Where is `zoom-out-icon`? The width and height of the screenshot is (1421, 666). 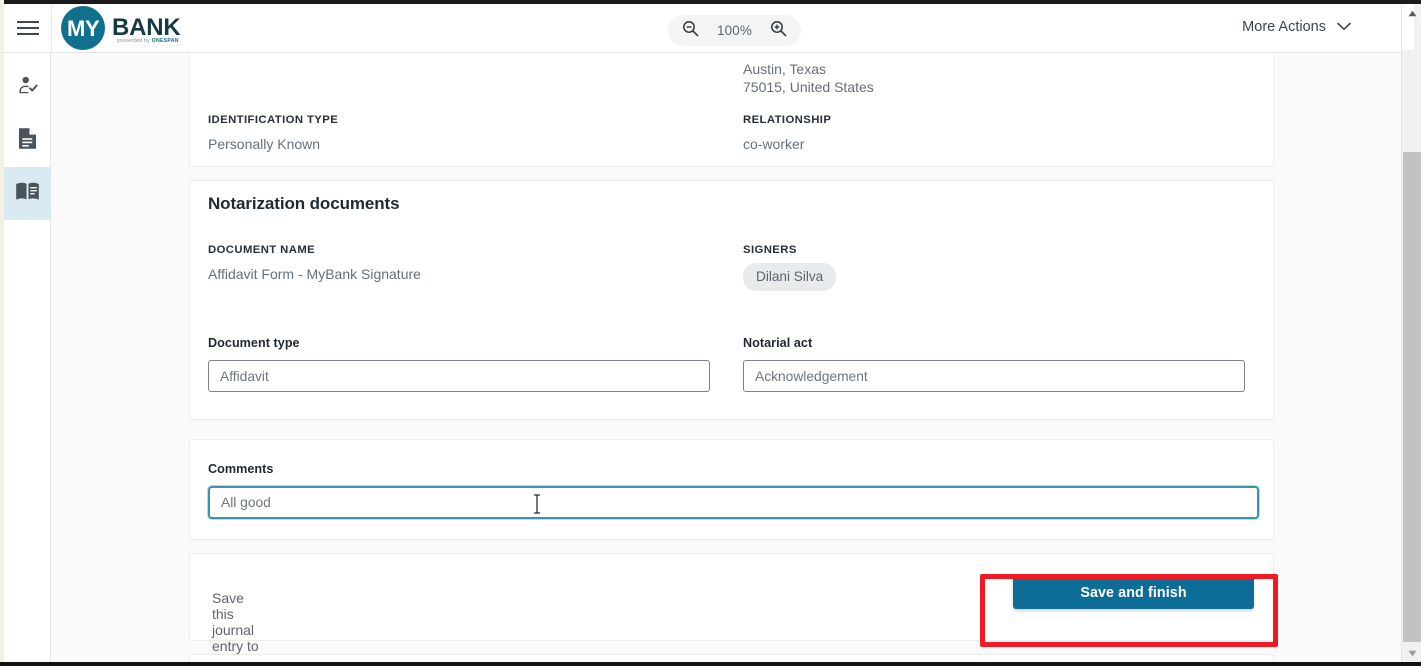
zoom-out-icon is located at coordinates (690, 31).